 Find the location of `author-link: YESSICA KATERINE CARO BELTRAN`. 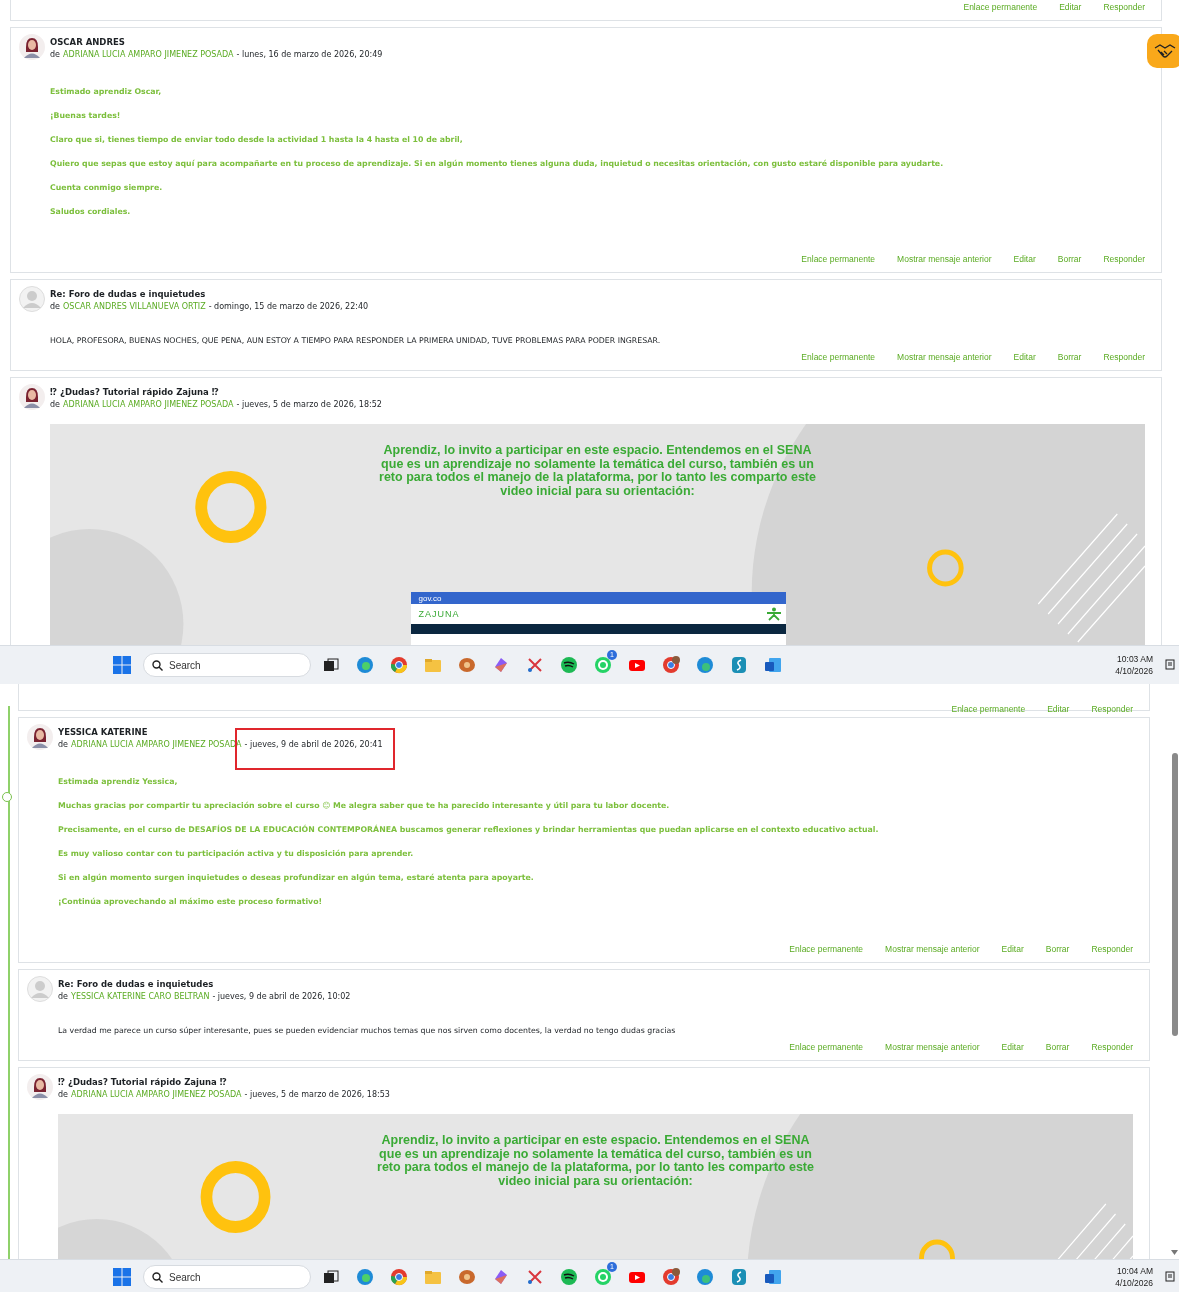

author-link: YESSICA KATERINE CARO BELTRAN is located at coordinates (140, 996).